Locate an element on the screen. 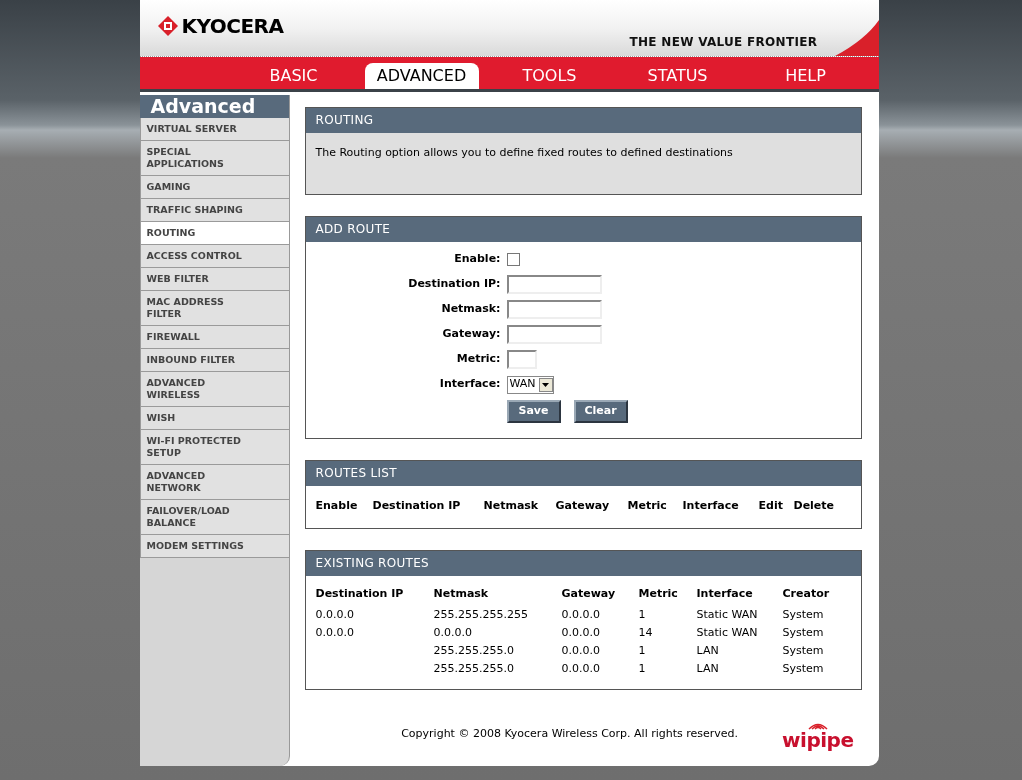  sidebar-item: ADVANCED WIRELESS is located at coordinates (214, 389).